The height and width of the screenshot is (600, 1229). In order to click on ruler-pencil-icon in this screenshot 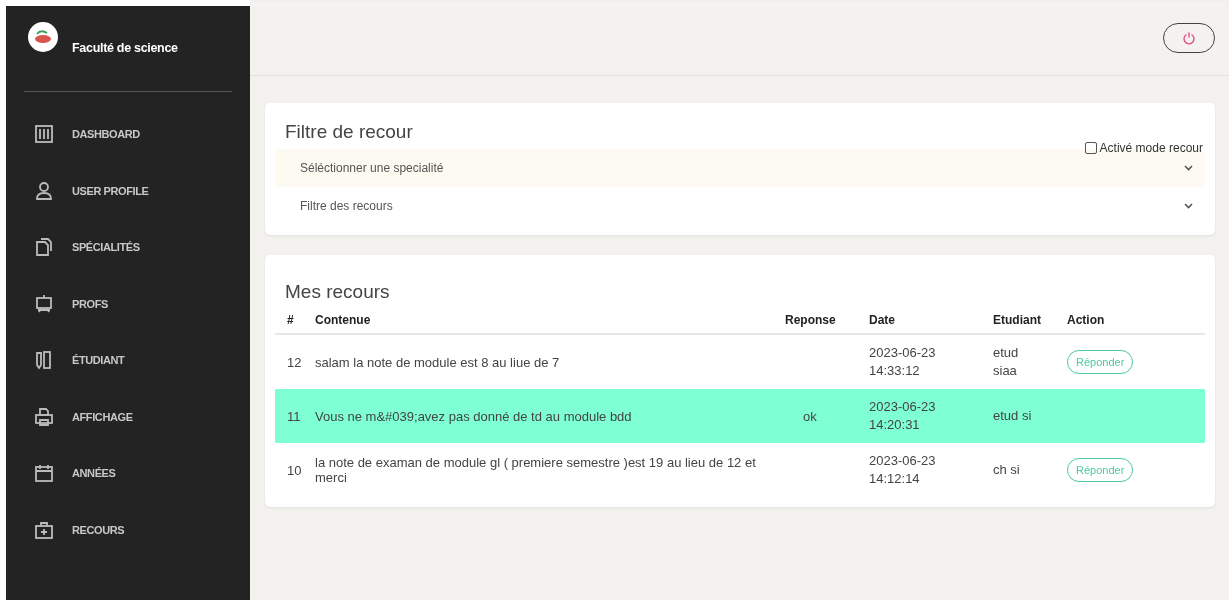, I will do `click(44, 360)`.